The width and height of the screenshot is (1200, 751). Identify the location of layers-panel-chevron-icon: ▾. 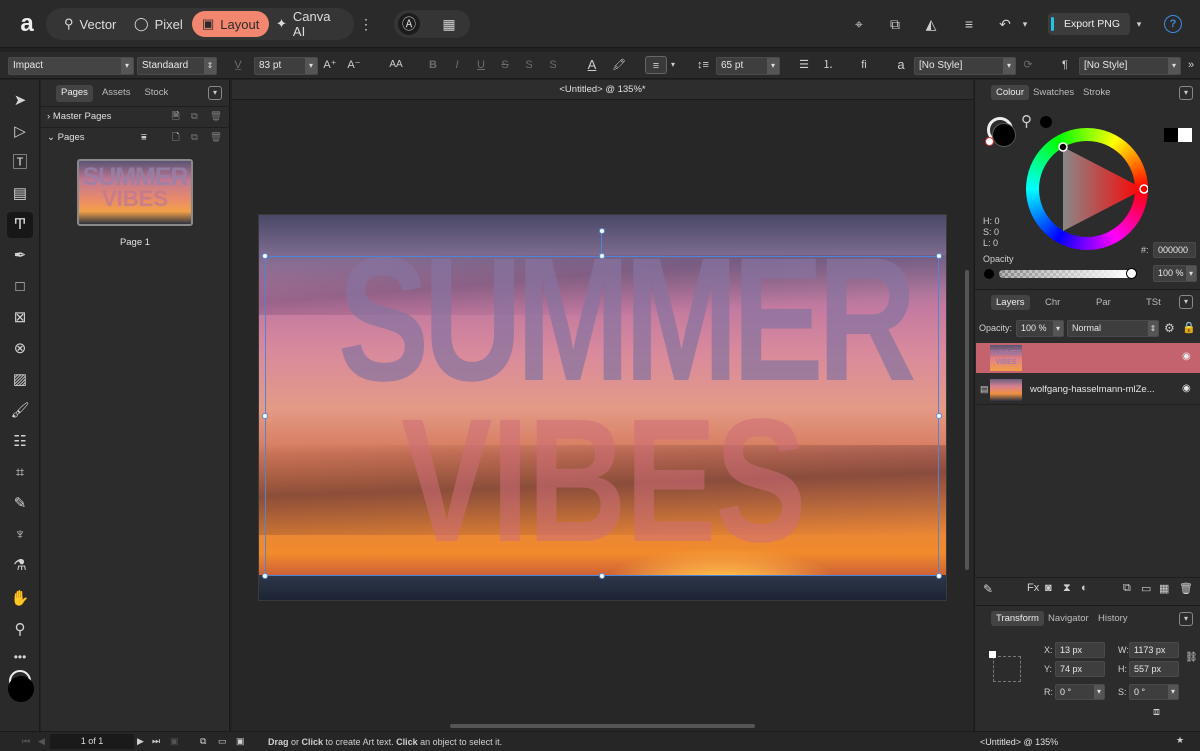
(1186, 302).